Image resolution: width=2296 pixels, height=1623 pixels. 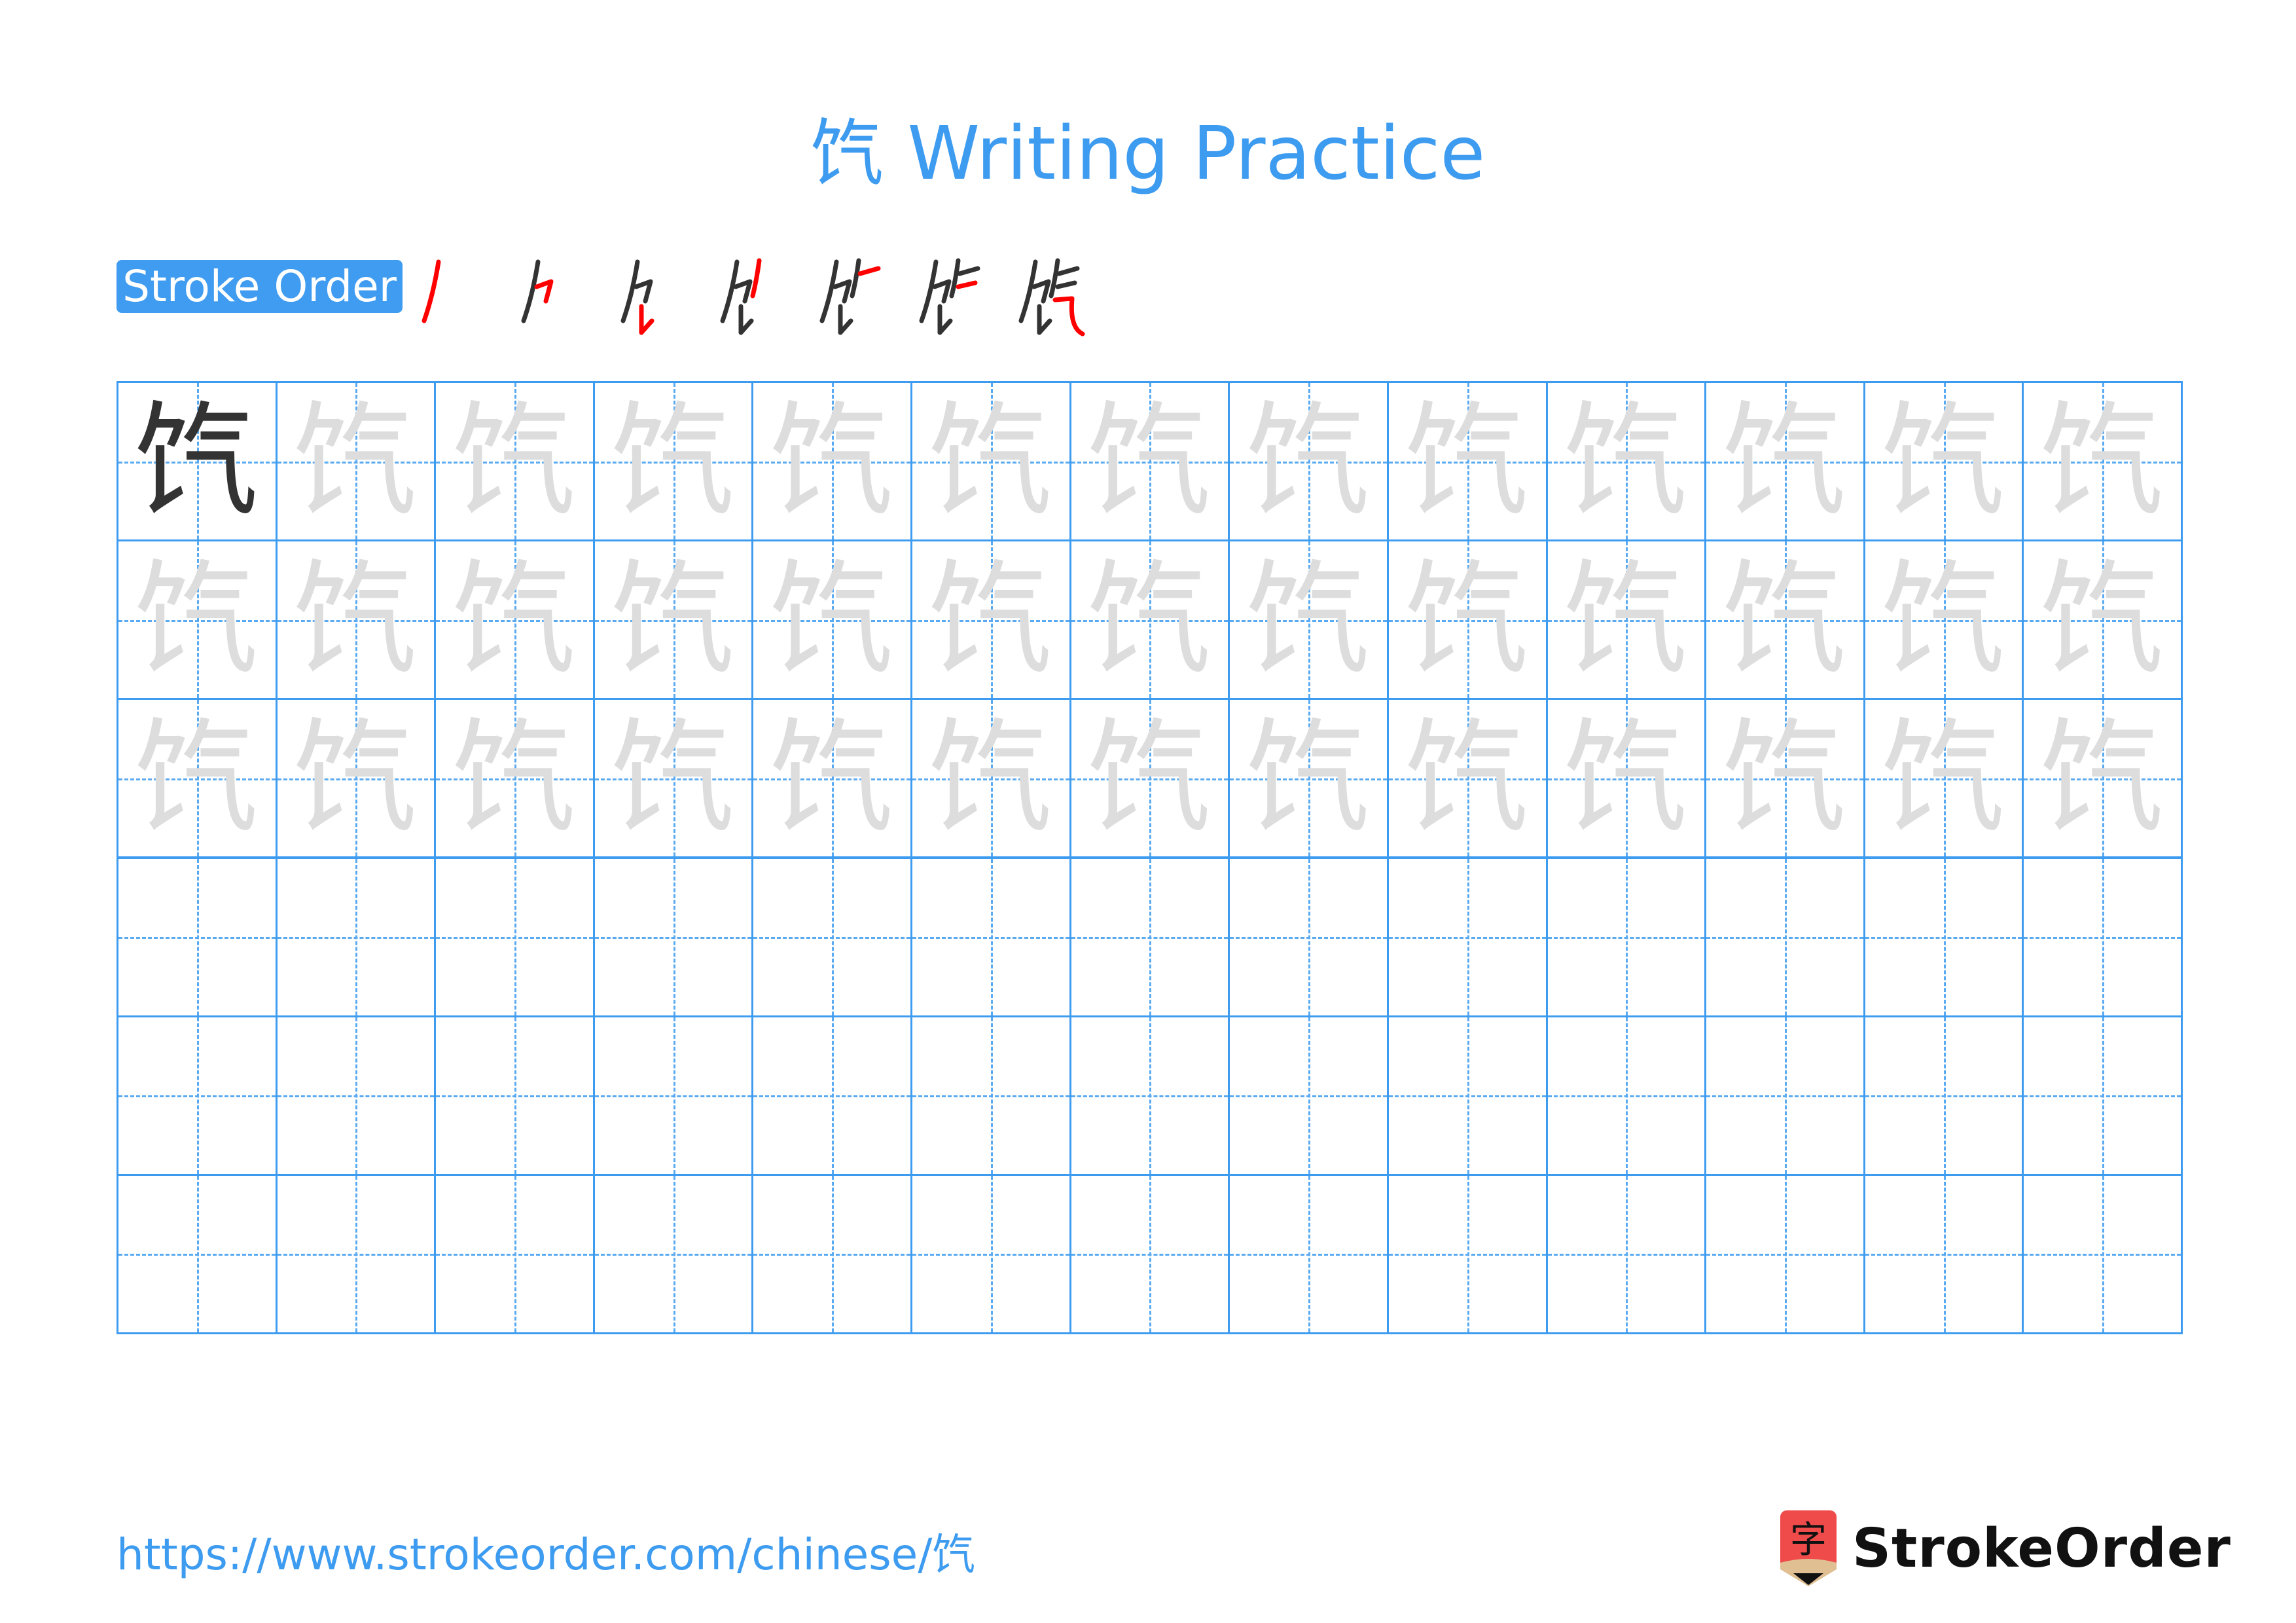 I want to click on stroke-order-badge: Stroke Order, so click(x=260, y=286).